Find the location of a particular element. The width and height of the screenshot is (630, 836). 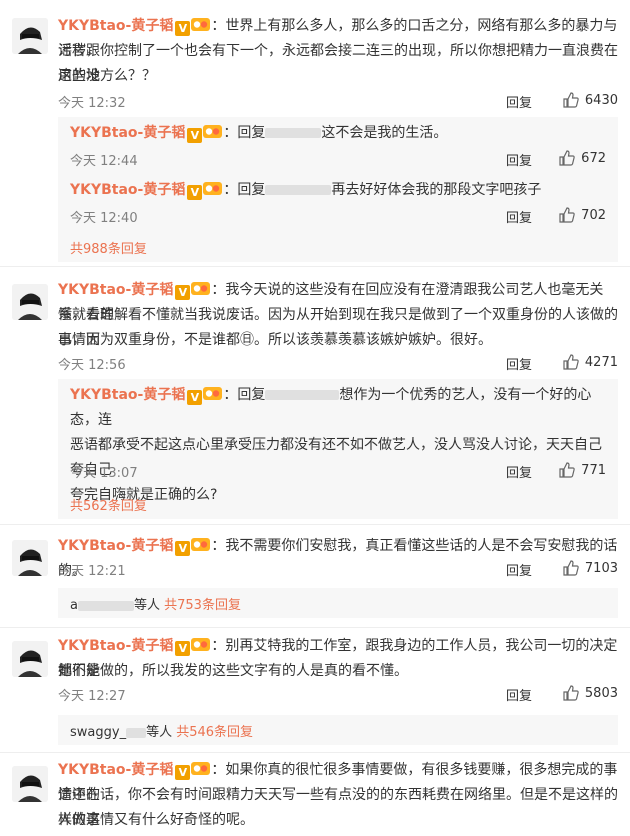

like-button: 702 is located at coordinates (582, 215).